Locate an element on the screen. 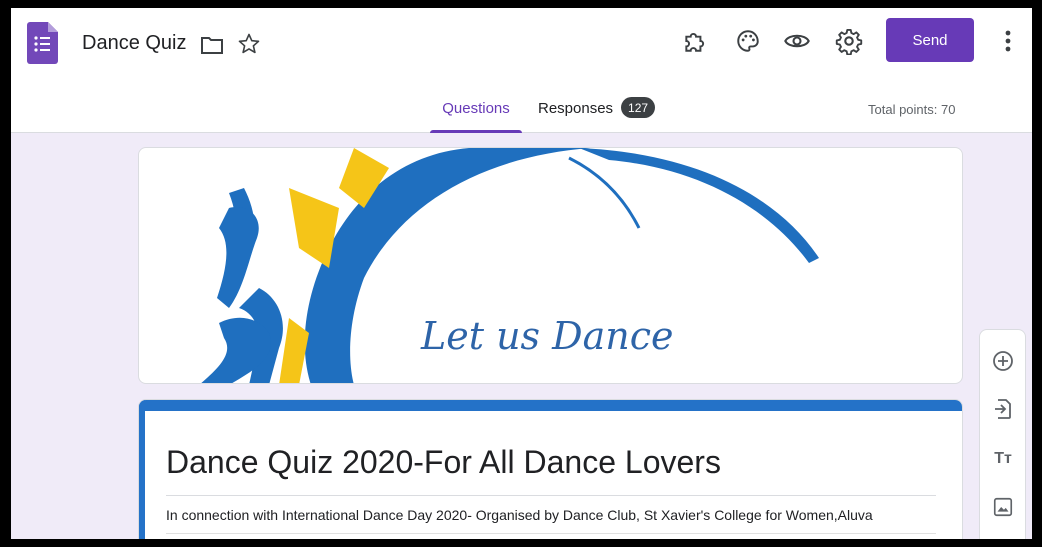  active-tab-indicator is located at coordinates (476, 131).